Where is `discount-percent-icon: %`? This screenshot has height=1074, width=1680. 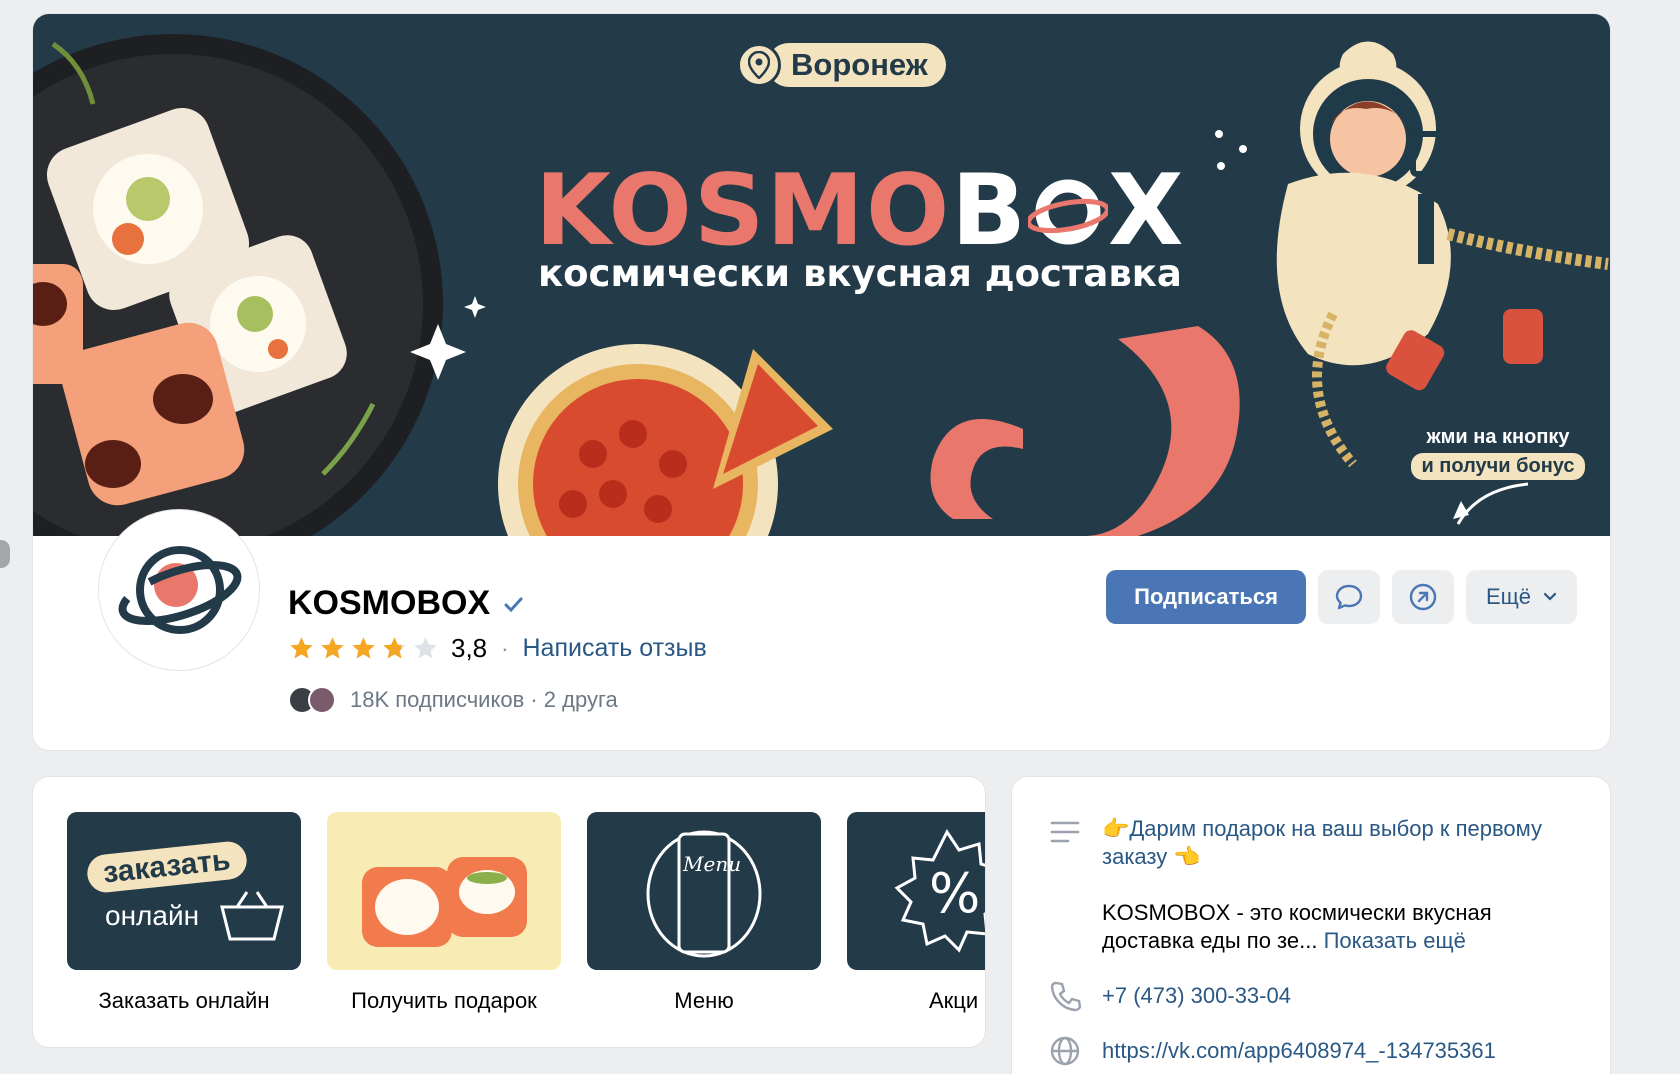
discount-percent-icon: % is located at coordinates (939, 891).